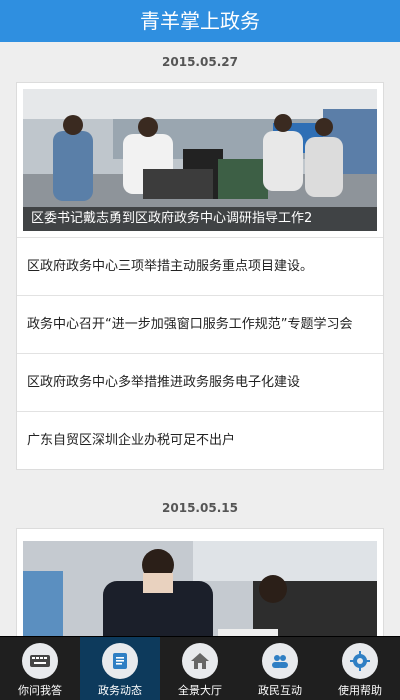  Describe the element at coordinates (280, 690) in the screenshot. I see `tab-label: 政民互动` at that location.